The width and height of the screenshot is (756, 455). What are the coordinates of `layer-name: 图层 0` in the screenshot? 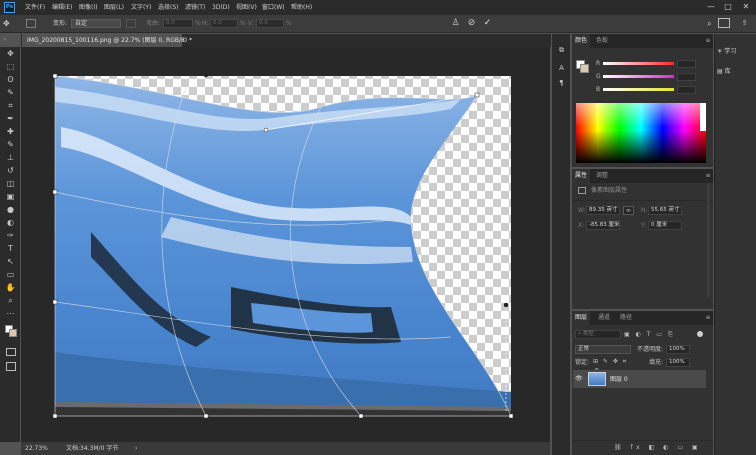 It's located at (619, 379).